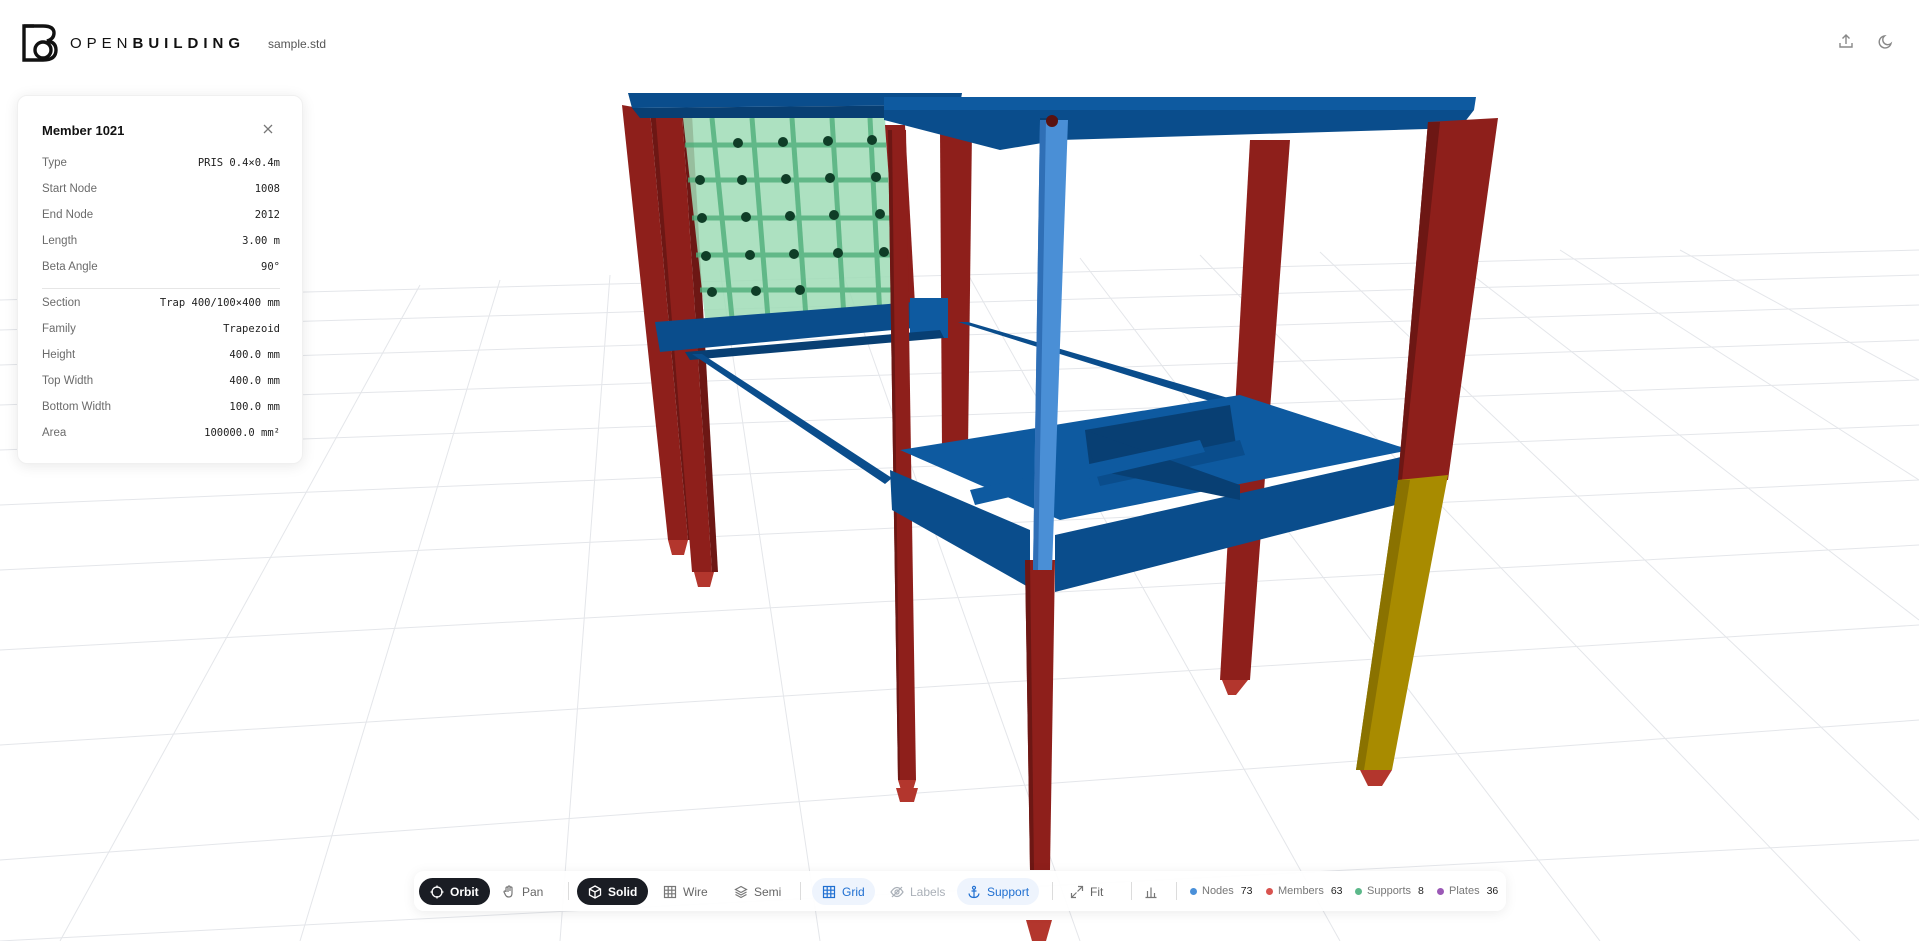 This screenshot has height=941, width=1919. What do you see at coordinates (59, 329) in the screenshot?
I see `property-label: Family` at bounding box center [59, 329].